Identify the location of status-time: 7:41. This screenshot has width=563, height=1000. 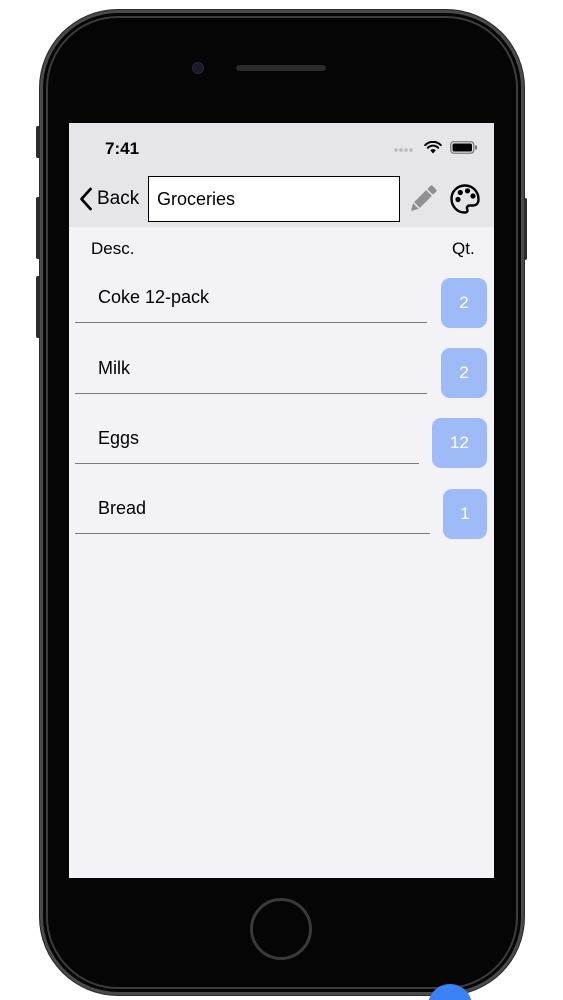
(122, 148).